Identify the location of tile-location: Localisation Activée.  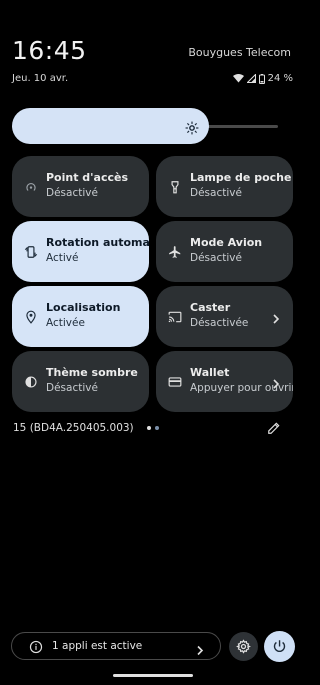
(80, 316).